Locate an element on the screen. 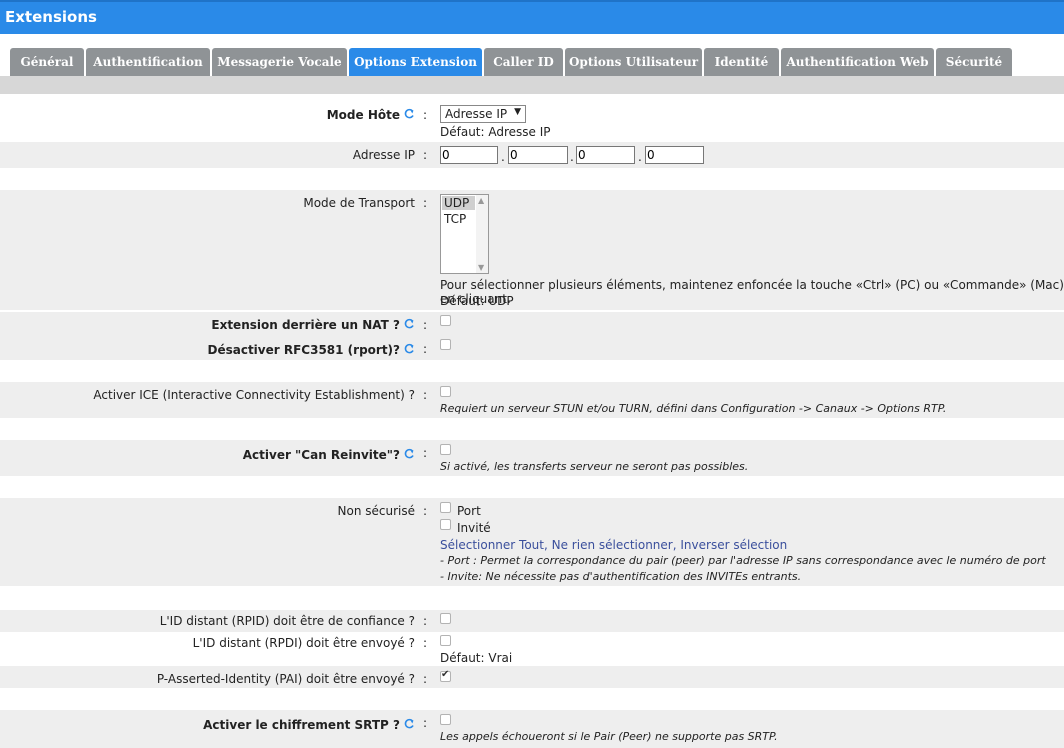  rpid-send-label: L'ID distant (RPDI) doit être envoyé ? is located at coordinates (303, 643).